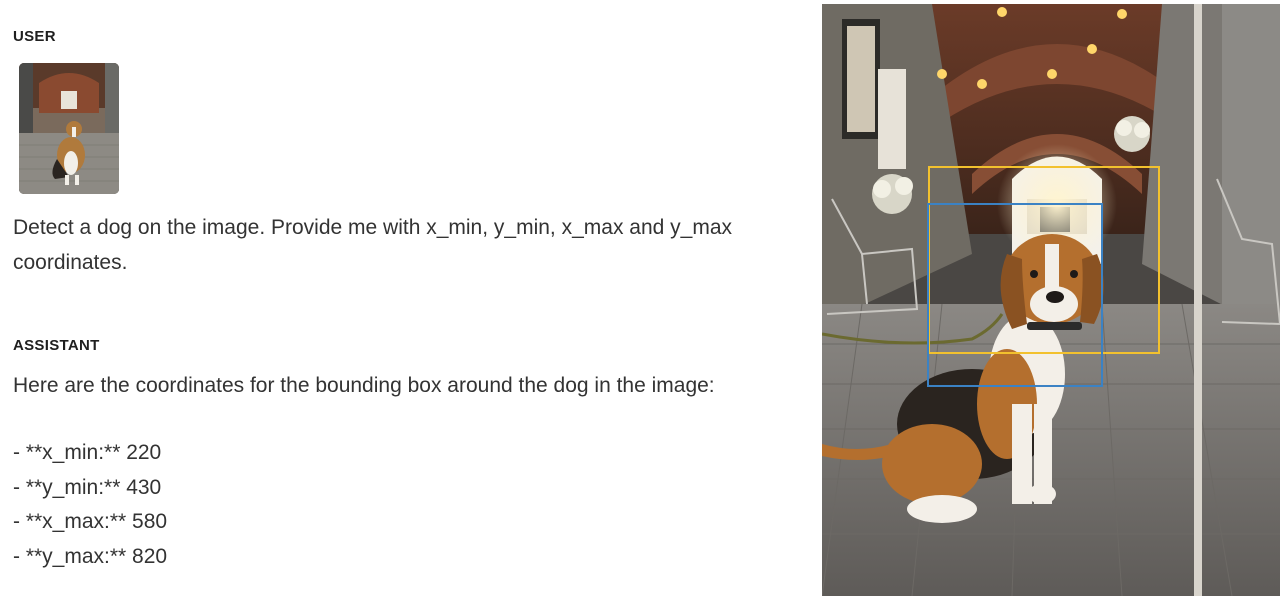  Describe the element at coordinates (87, 452) in the screenshot. I see `coordinate-x-min: - **x_min:** 220` at that location.